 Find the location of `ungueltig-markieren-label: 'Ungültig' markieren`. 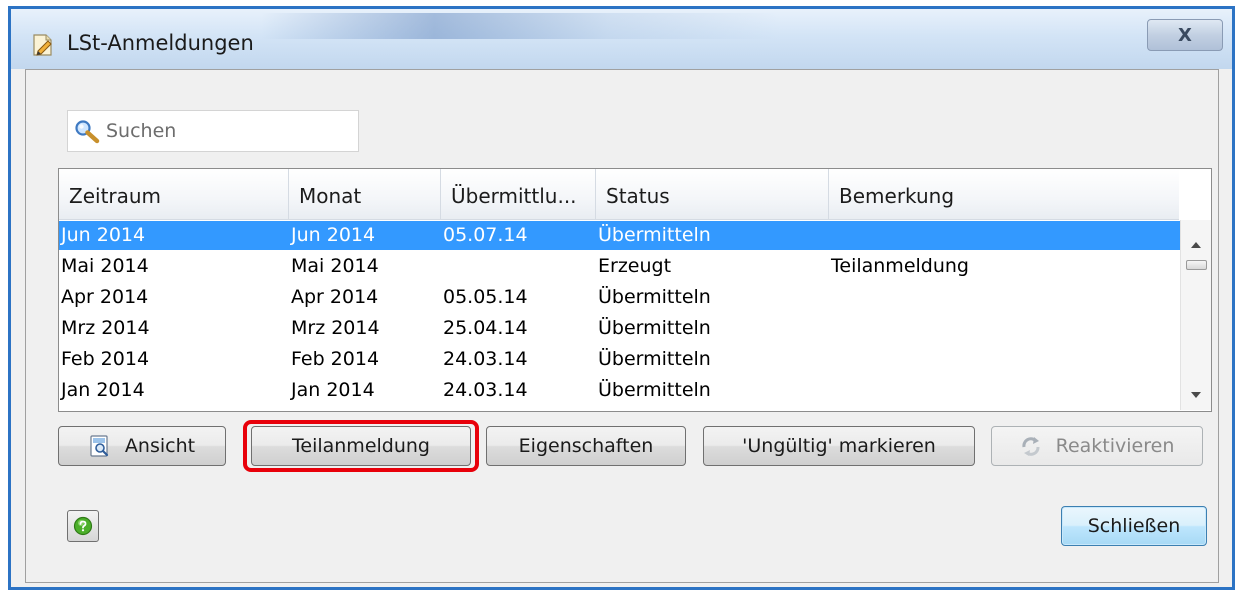

ungueltig-markieren-label: 'Ungültig' markieren is located at coordinates (839, 446).